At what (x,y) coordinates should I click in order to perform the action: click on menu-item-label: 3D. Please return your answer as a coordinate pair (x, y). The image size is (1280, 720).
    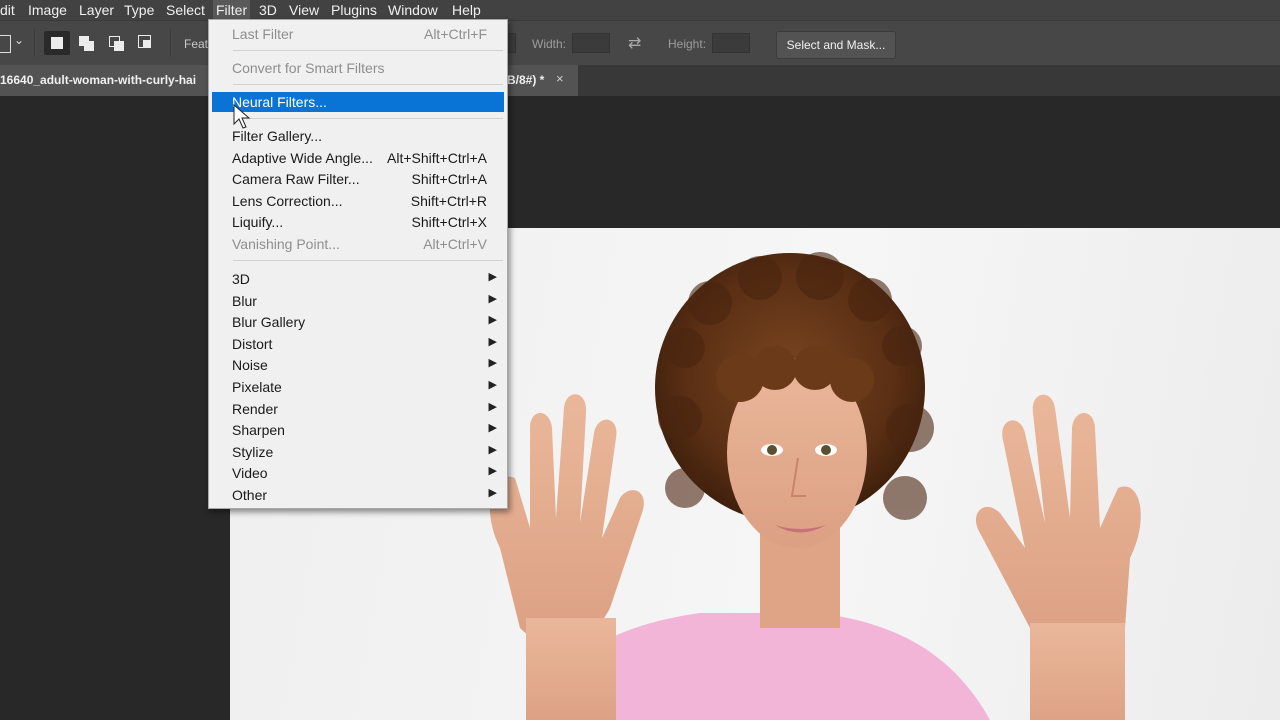
    Looking at the image, I should click on (241, 279).